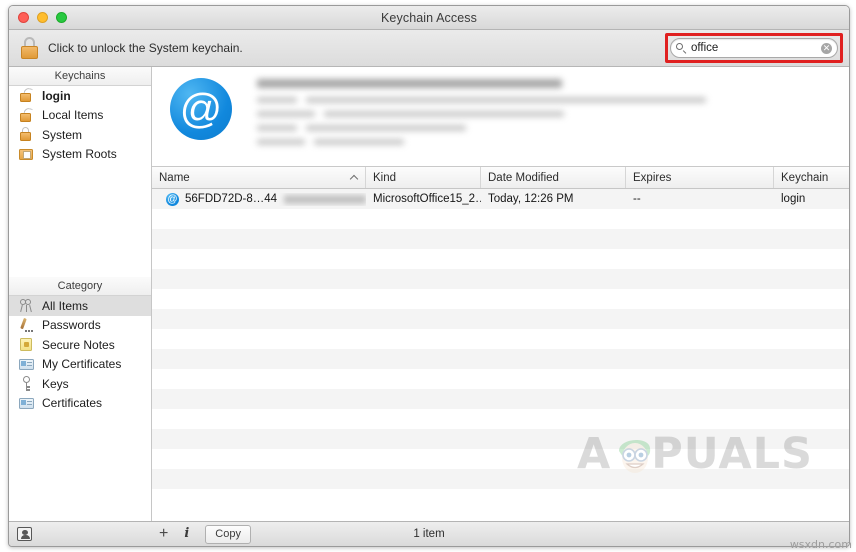 The image size is (856, 552). What do you see at coordinates (72, 403) in the screenshot?
I see `sidebar-item-label: Certificates` at bounding box center [72, 403].